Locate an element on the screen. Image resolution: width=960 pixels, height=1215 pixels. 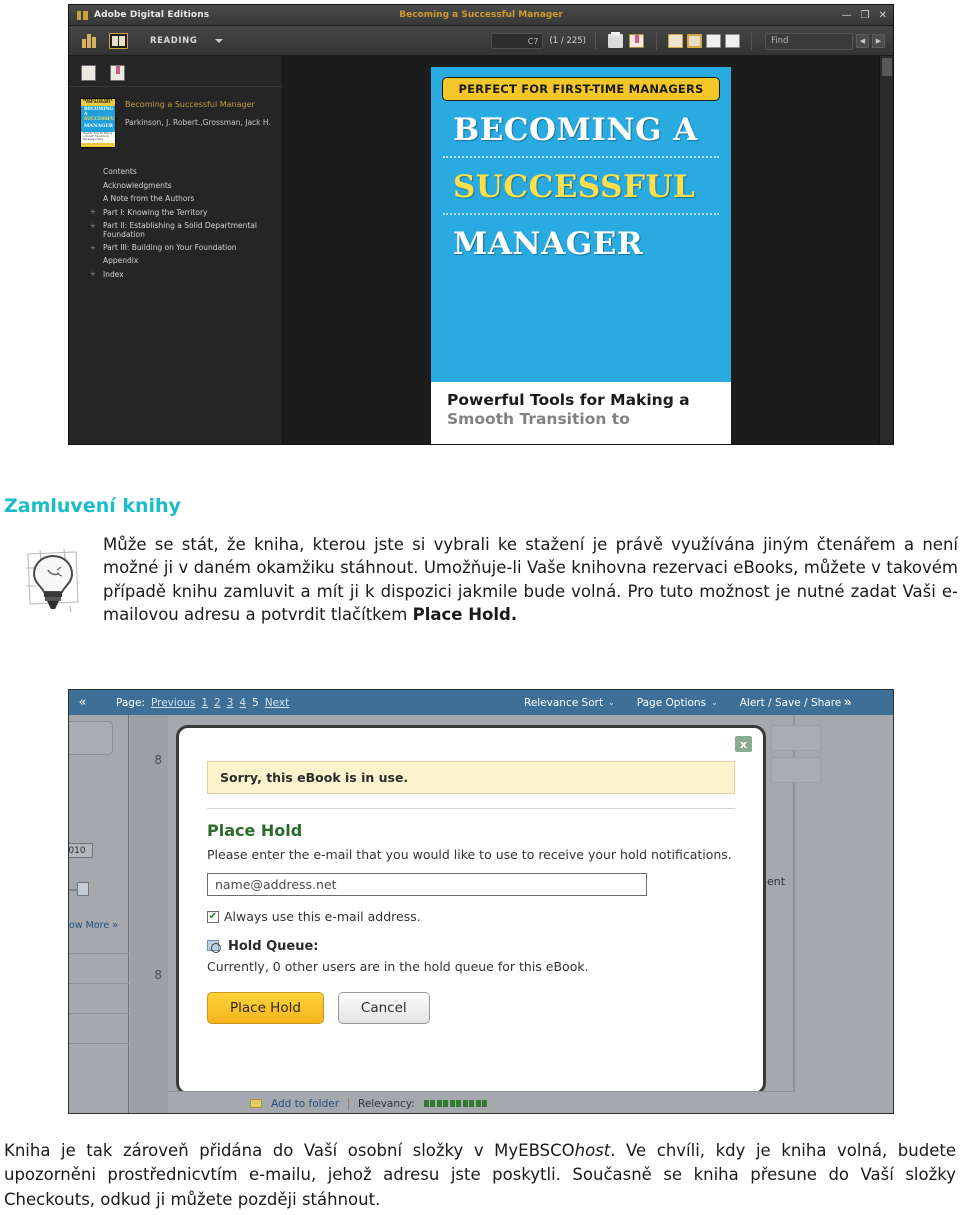
ebsco-result-gutter: 8 8 is located at coordinates (149, 914).